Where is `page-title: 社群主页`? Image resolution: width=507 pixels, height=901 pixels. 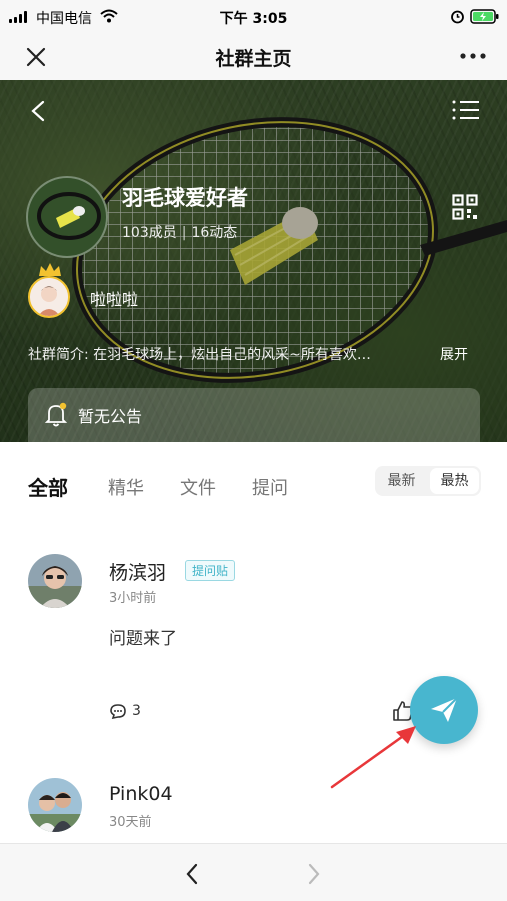
page-title: 社群主页 is located at coordinates (253, 59).